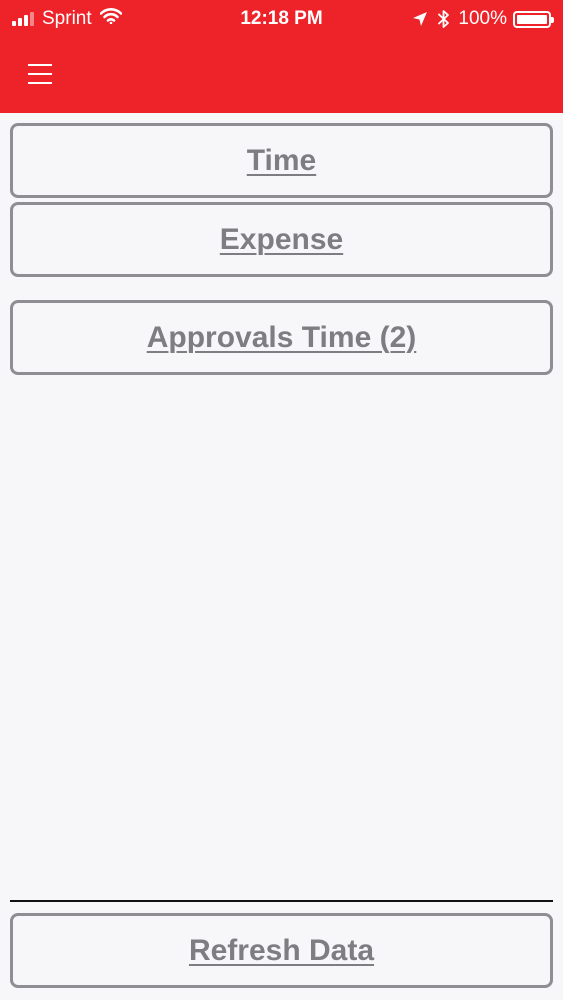  What do you see at coordinates (482, 18) in the screenshot?
I see `battery-percentage: 100%` at bounding box center [482, 18].